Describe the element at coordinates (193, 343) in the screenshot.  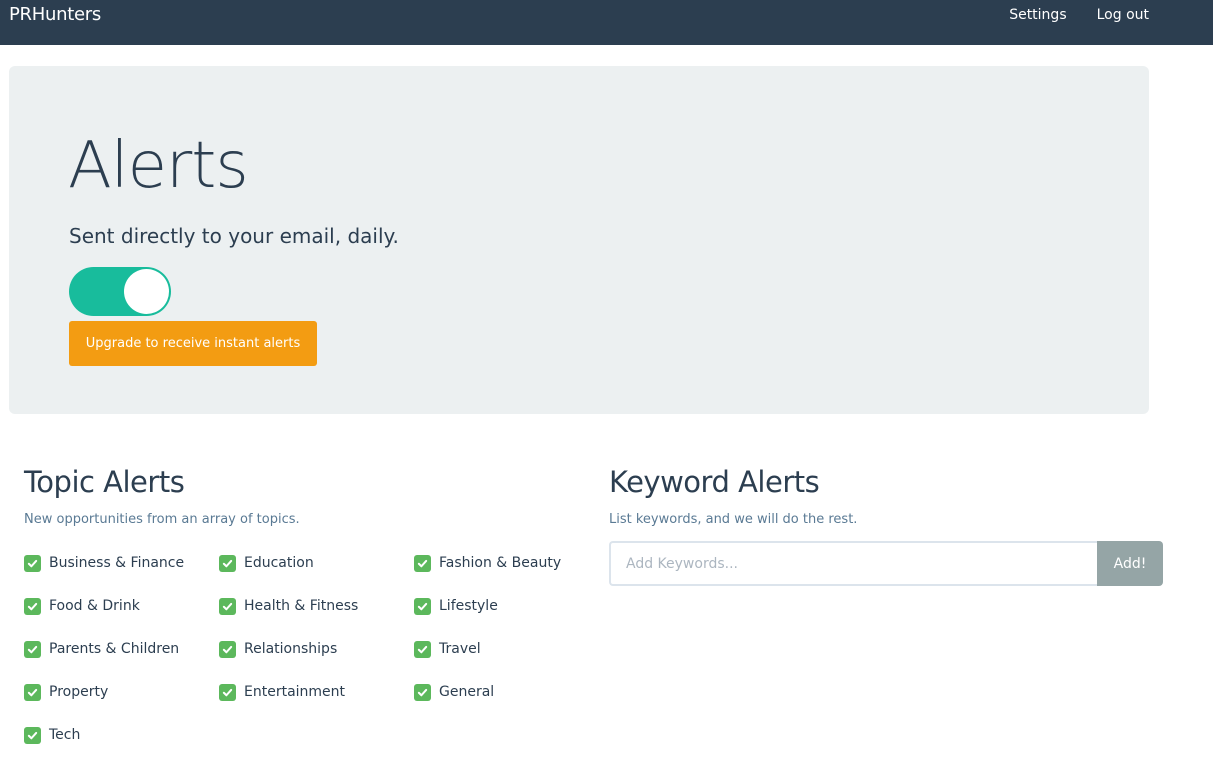
I see `upgrade-button: Upgrade to receive instant alerts` at that location.